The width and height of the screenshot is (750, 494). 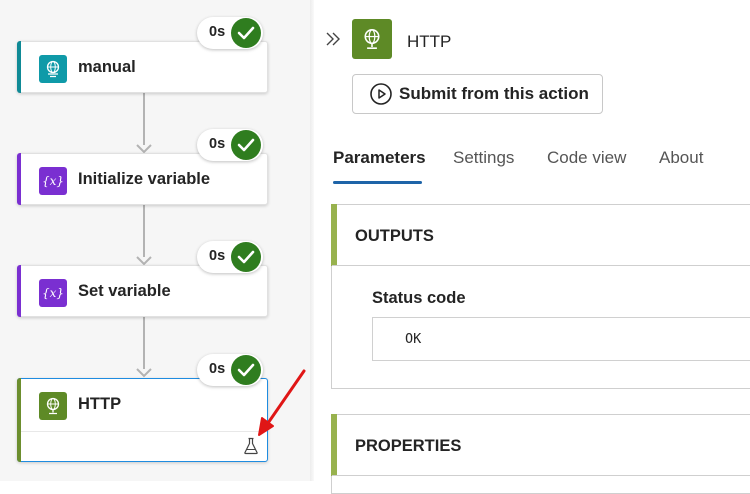 I want to click on connector-arrowhead, so click(x=144, y=373).